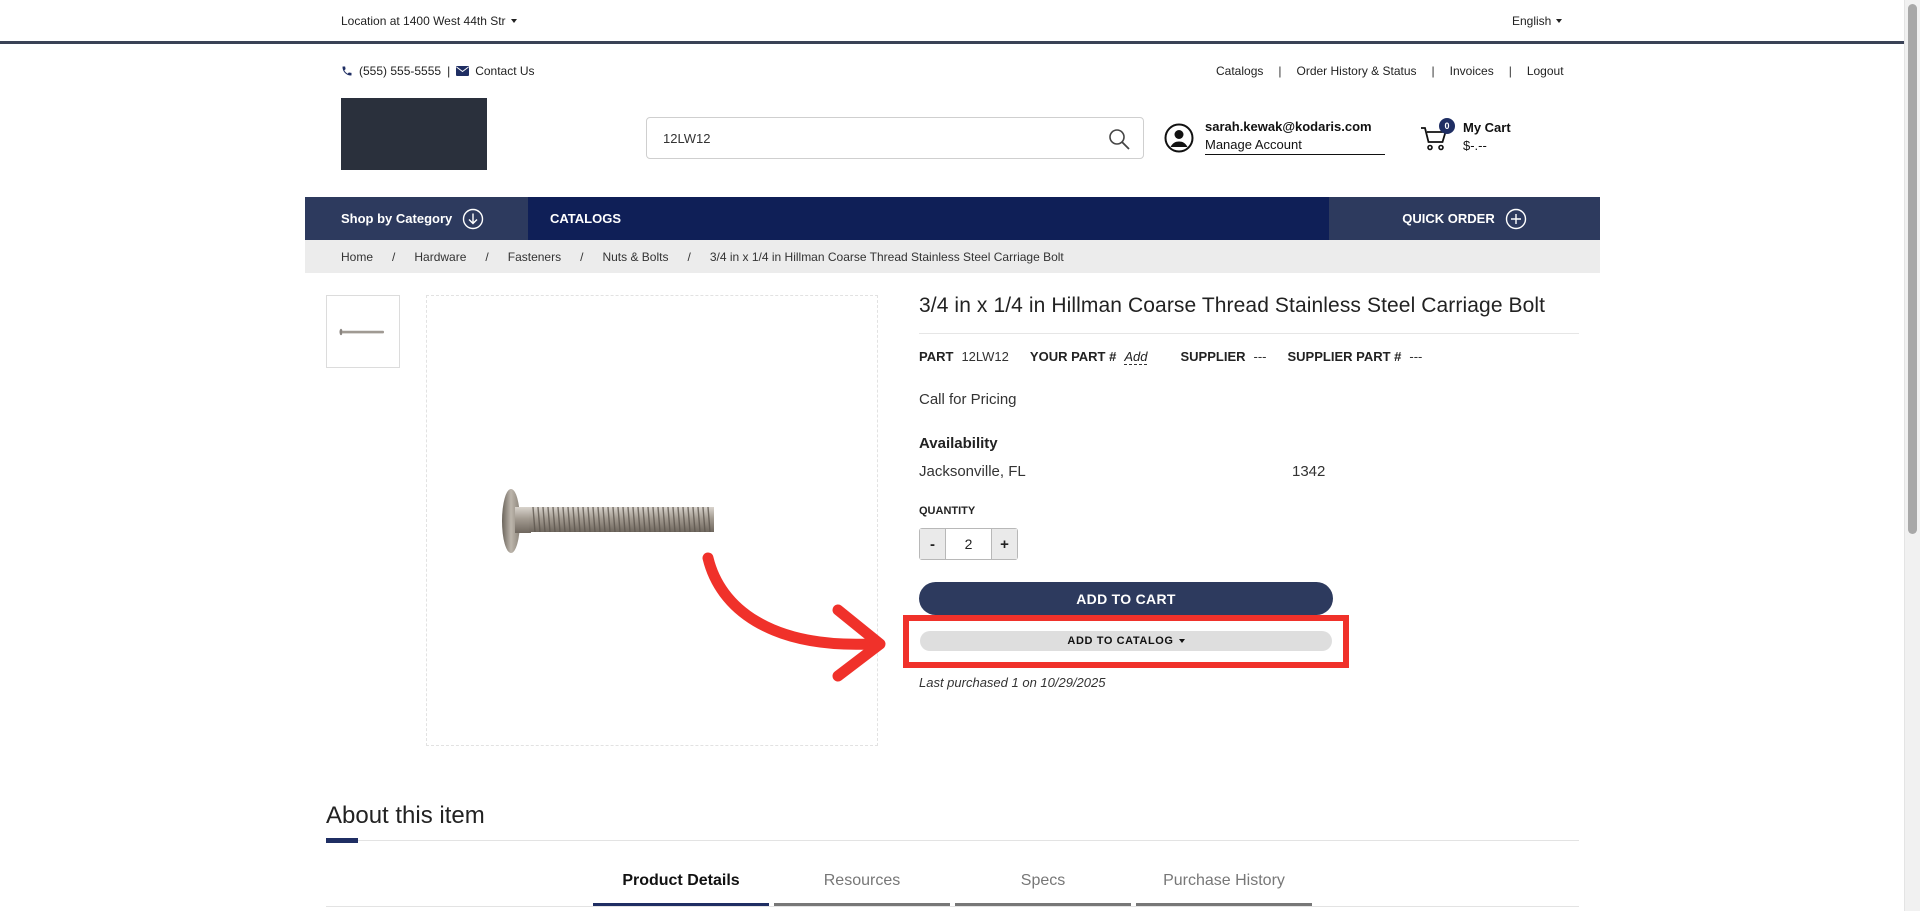 The width and height of the screenshot is (1920, 911). Describe the element at coordinates (1532, 21) in the screenshot. I see `language-label: English` at that location.